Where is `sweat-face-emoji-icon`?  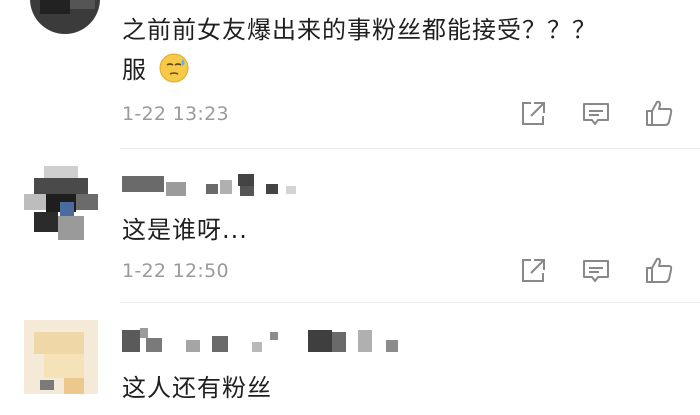
sweat-face-emoji-icon is located at coordinates (174, 71).